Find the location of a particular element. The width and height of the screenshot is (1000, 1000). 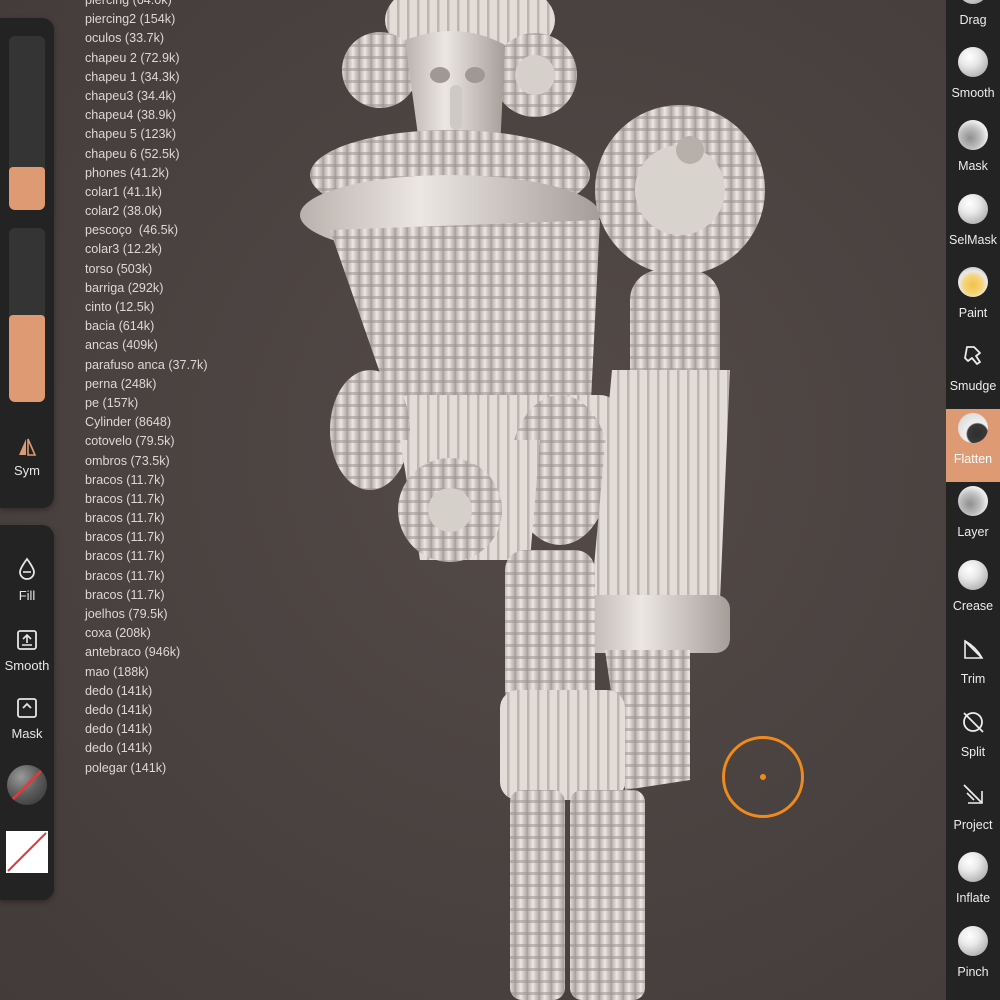

tool-label: Smooth is located at coordinates (973, 93).